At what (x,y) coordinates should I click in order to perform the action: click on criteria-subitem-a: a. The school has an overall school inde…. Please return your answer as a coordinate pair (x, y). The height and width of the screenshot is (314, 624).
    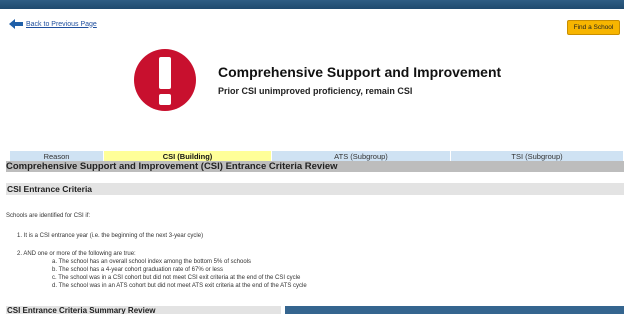
    Looking at the image, I should click on (152, 262).